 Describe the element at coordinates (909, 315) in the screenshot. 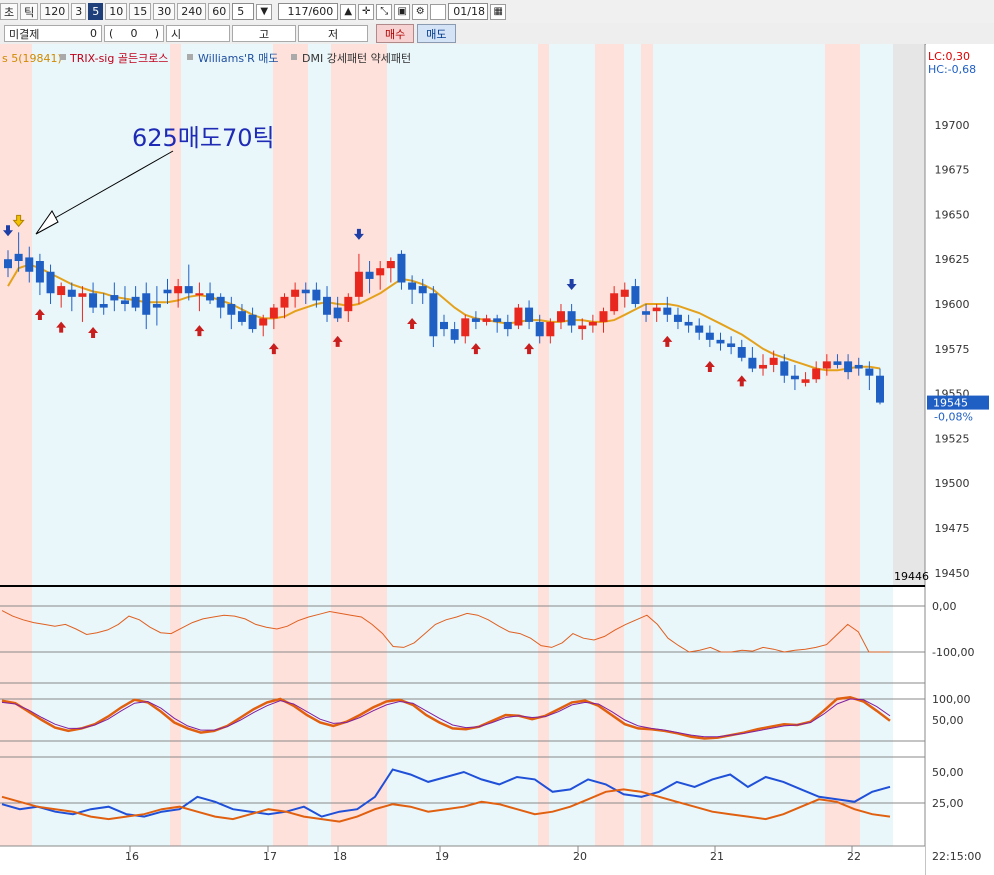

I see `right-margin-area` at that location.